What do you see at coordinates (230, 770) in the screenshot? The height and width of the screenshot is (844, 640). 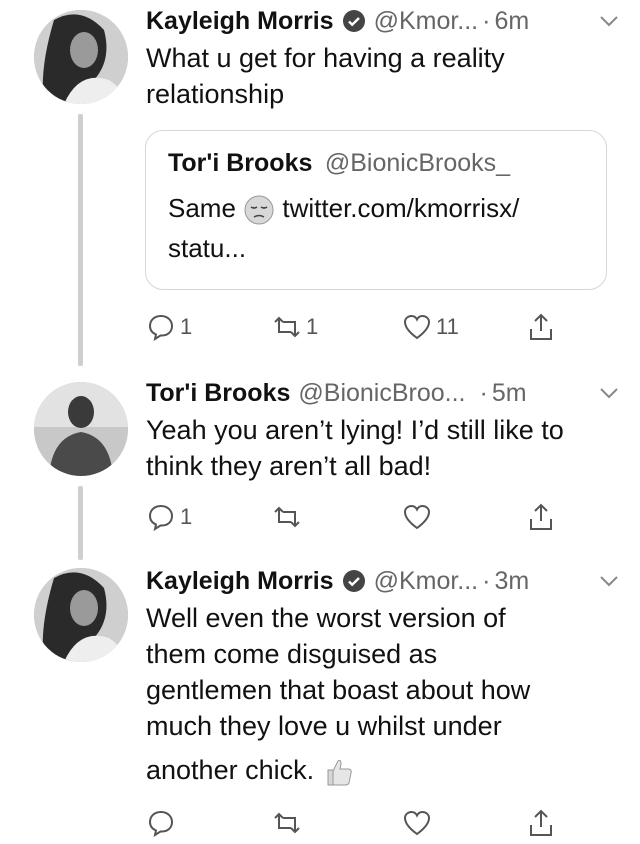 I see `tweet-text-line: another chick.` at bounding box center [230, 770].